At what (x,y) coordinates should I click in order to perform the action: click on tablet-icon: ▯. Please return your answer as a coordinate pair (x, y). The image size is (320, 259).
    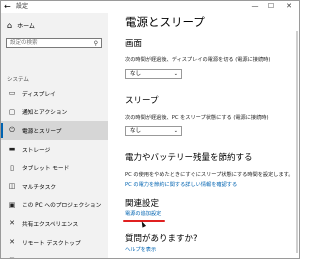
    Looking at the image, I should click on (12, 167).